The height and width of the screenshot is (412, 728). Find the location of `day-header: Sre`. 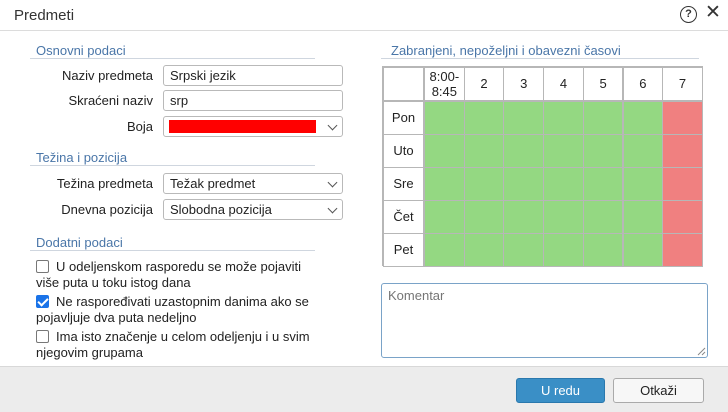

day-header: Sre is located at coordinates (403, 184).